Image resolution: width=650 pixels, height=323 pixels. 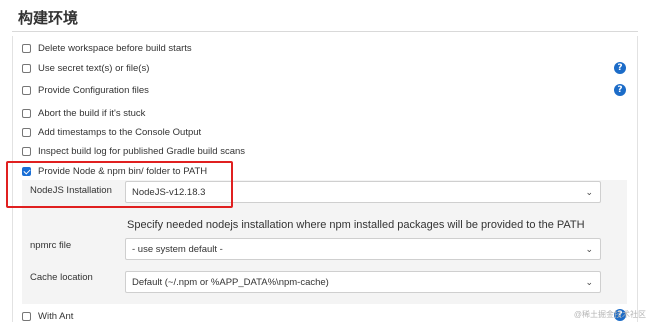 I want to click on option-timestamps: Add timestamps to the Console Output, so click(x=111, y=132).